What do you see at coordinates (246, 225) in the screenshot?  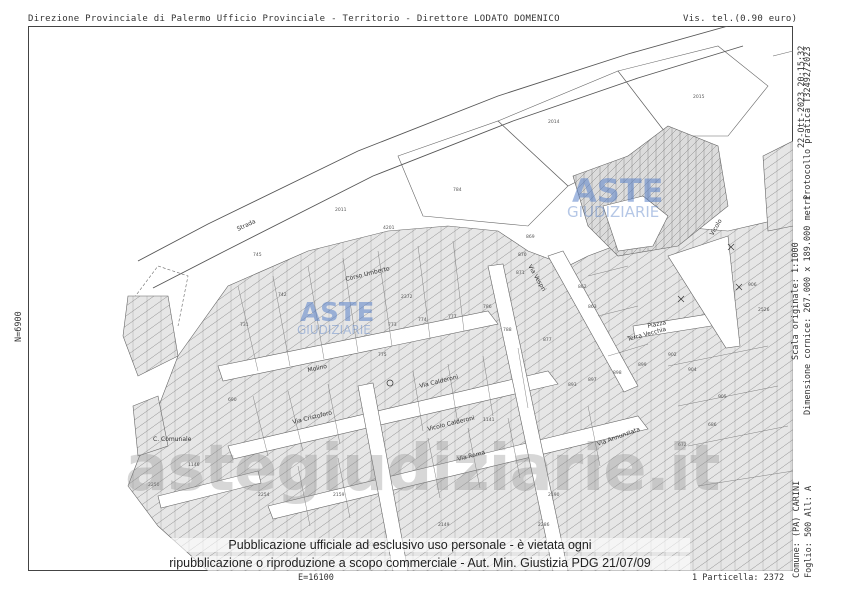 I see `street-label-strada: Strada` at bounding box center [246, 225].